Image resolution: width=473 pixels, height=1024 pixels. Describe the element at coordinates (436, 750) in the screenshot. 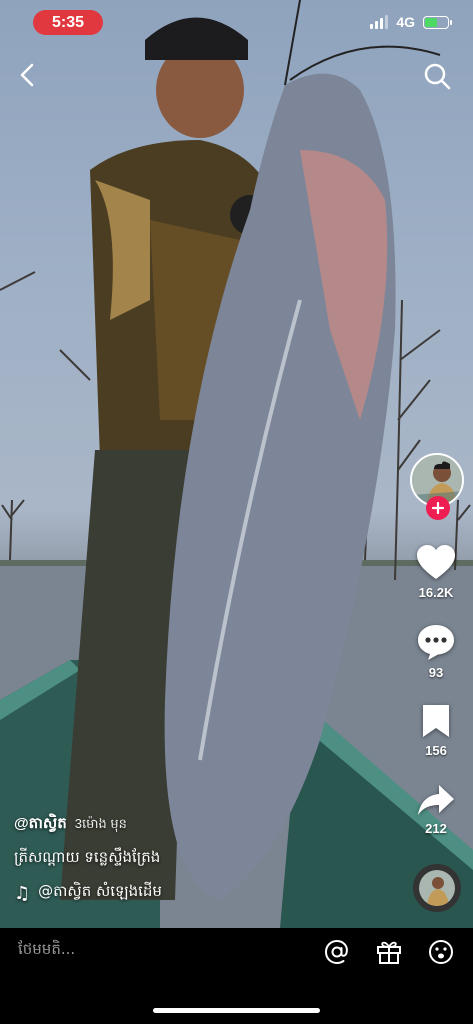

I see `save-count: 156` at that location.